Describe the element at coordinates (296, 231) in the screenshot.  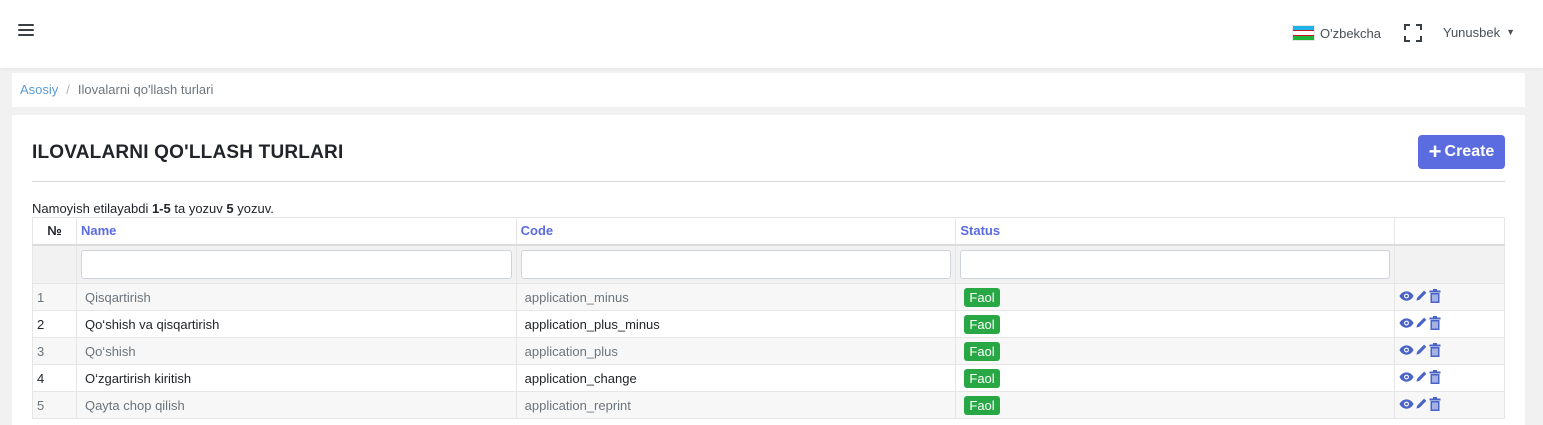
I see `column-header-name: Name` at that location.